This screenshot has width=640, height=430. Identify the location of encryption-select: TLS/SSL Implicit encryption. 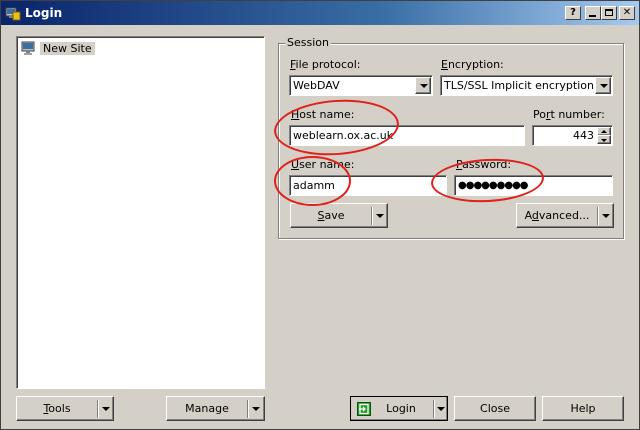
(526, 85).